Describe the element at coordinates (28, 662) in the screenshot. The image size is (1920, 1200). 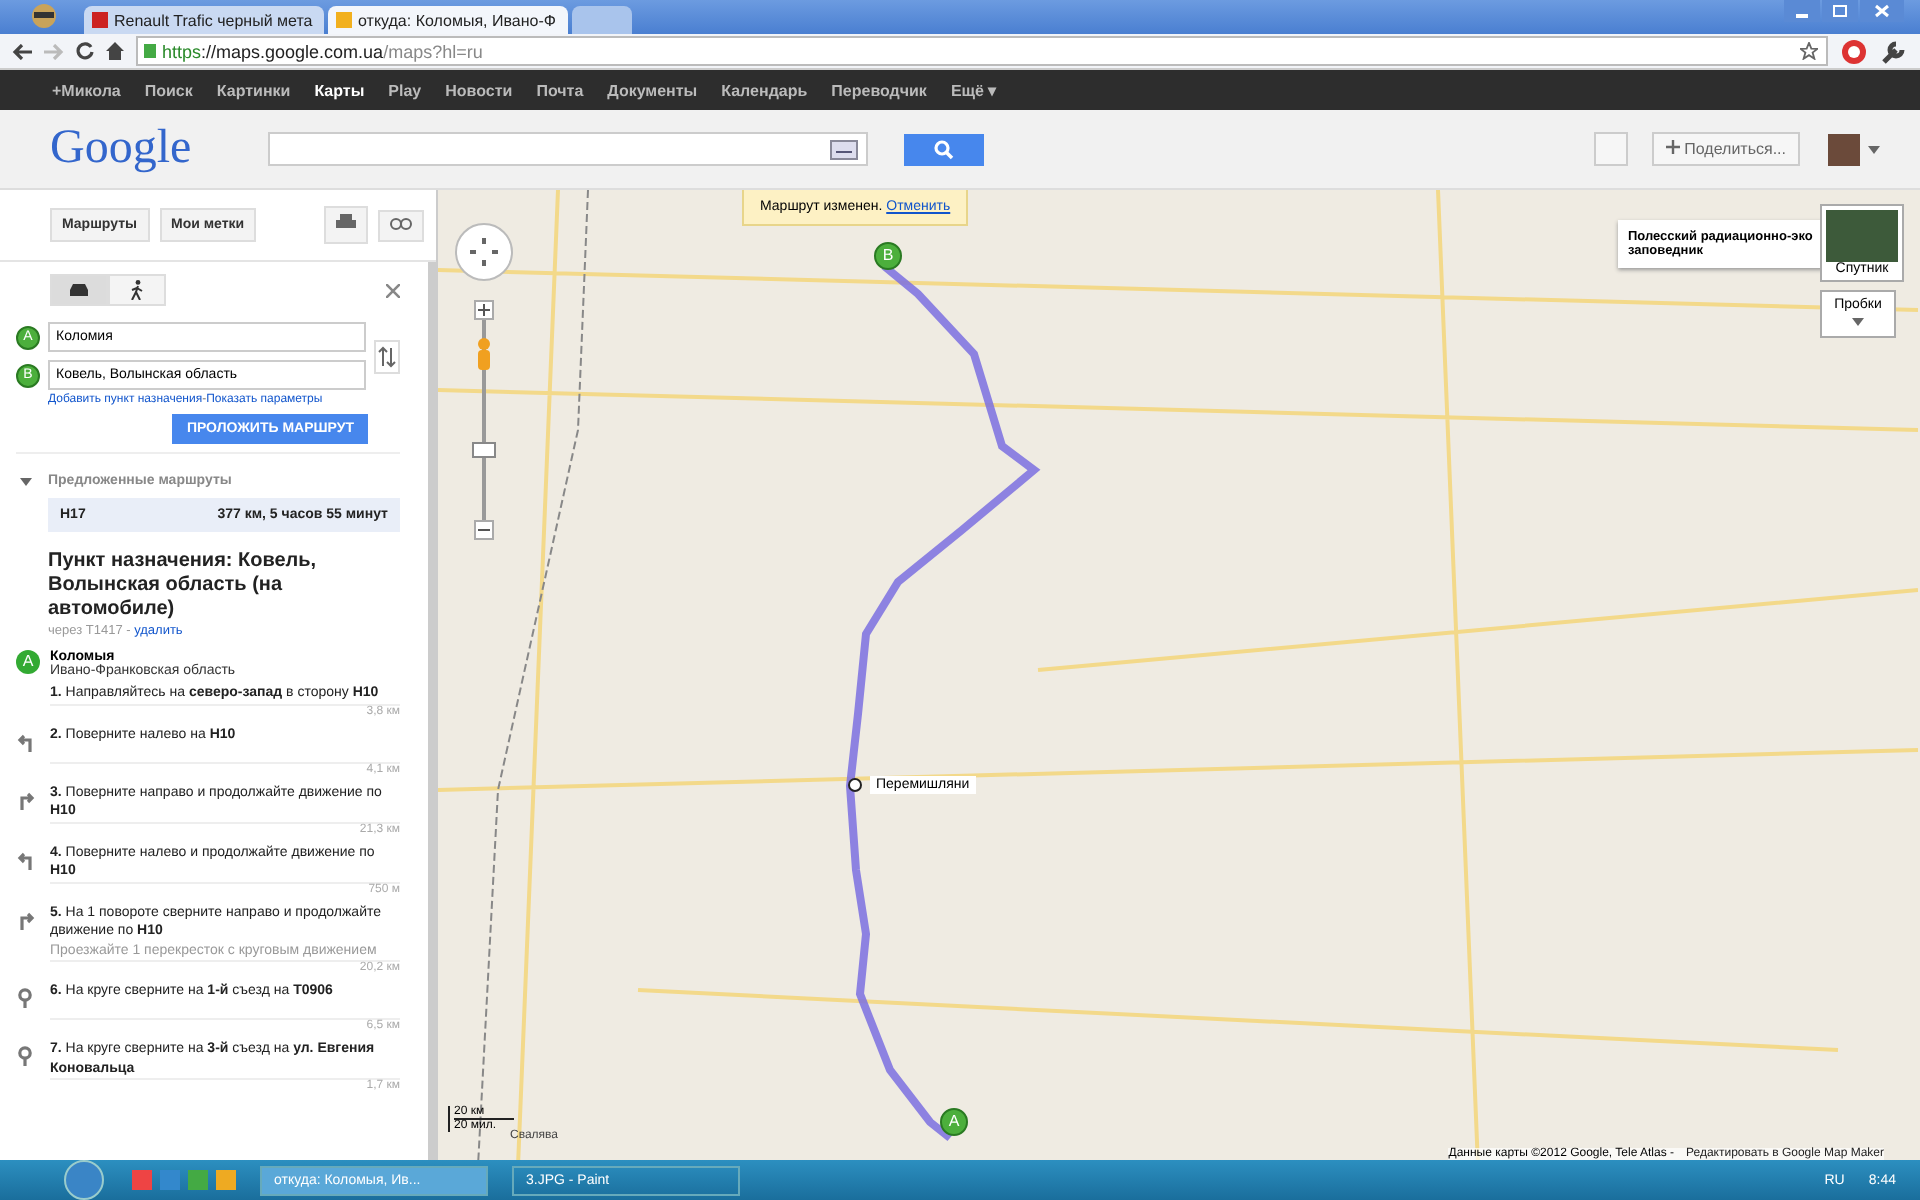
I see `start-marker: A` at that location.